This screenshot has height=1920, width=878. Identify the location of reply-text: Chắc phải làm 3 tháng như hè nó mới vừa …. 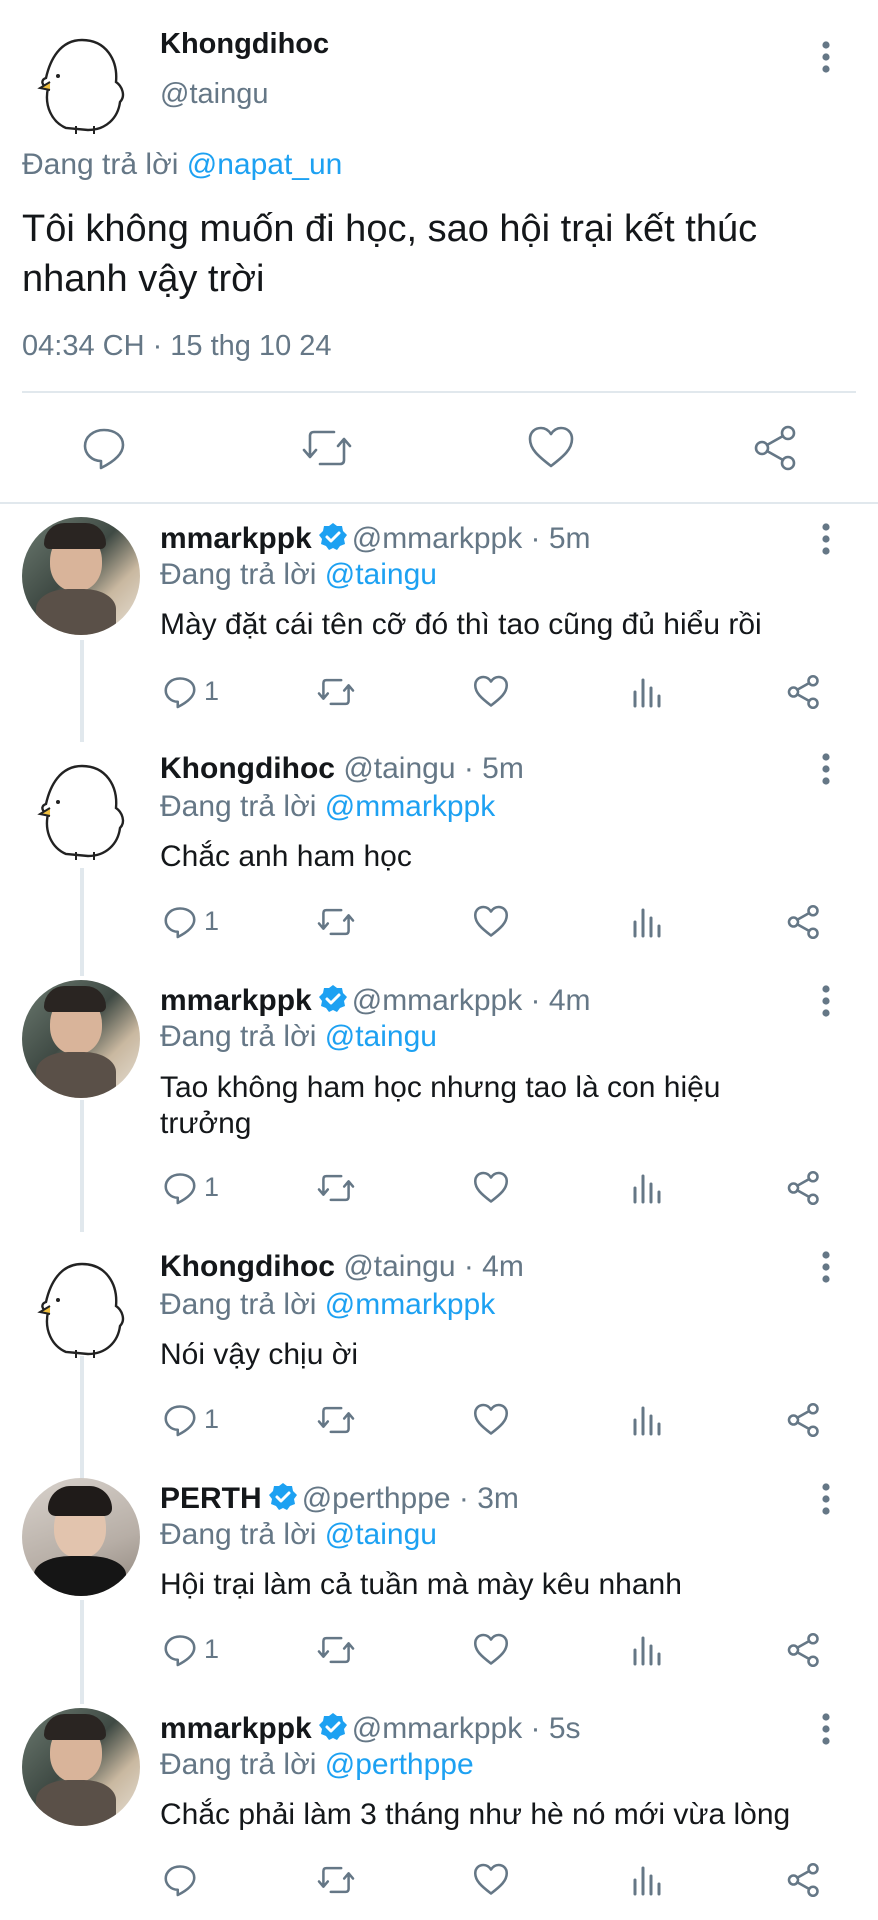
(475, 1814).